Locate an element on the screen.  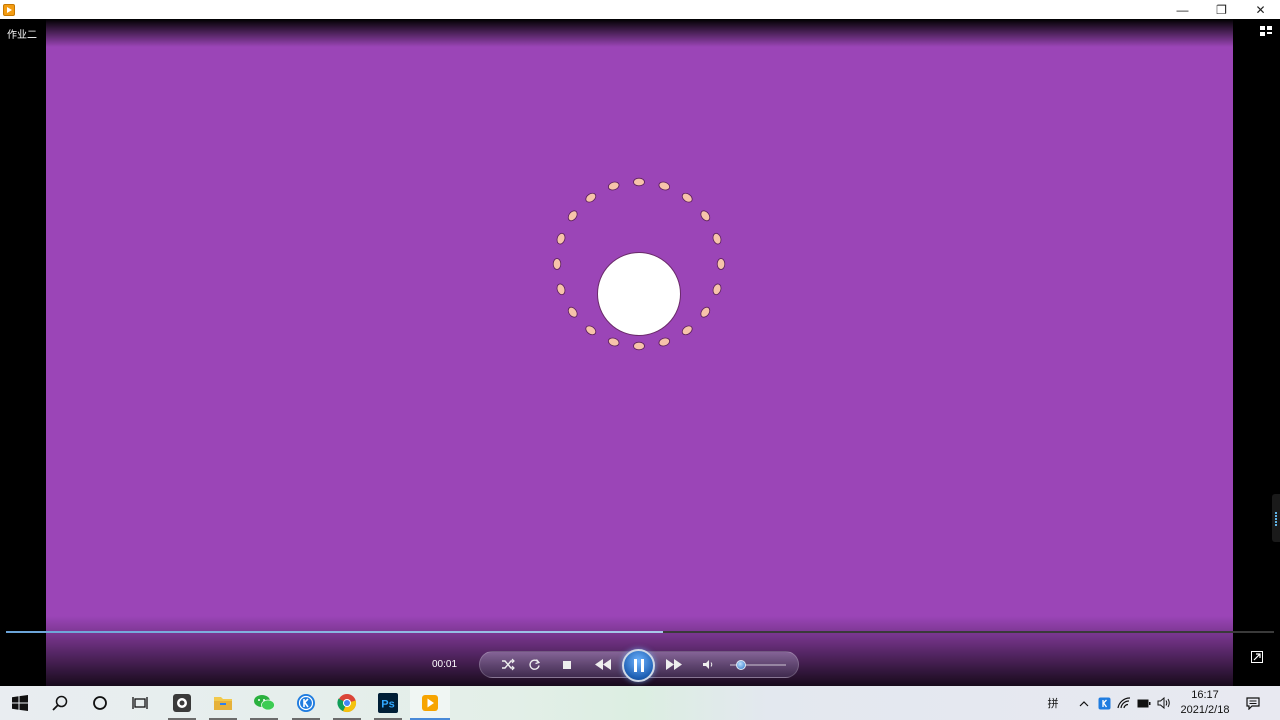
taskbar-clock: 16:17 2021/2/18 is located at coordinates (1205, 703).